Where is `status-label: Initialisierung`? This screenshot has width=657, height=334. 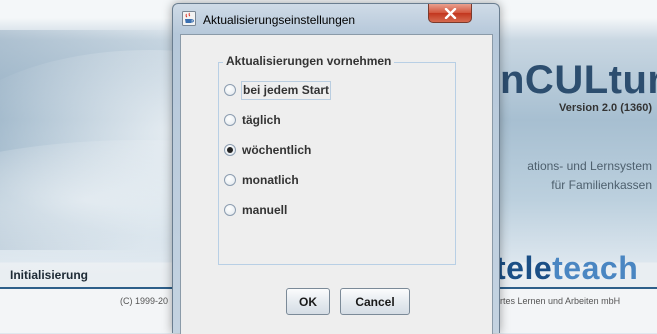 status-label: Initialisierung is located at coordinates (49, 275).